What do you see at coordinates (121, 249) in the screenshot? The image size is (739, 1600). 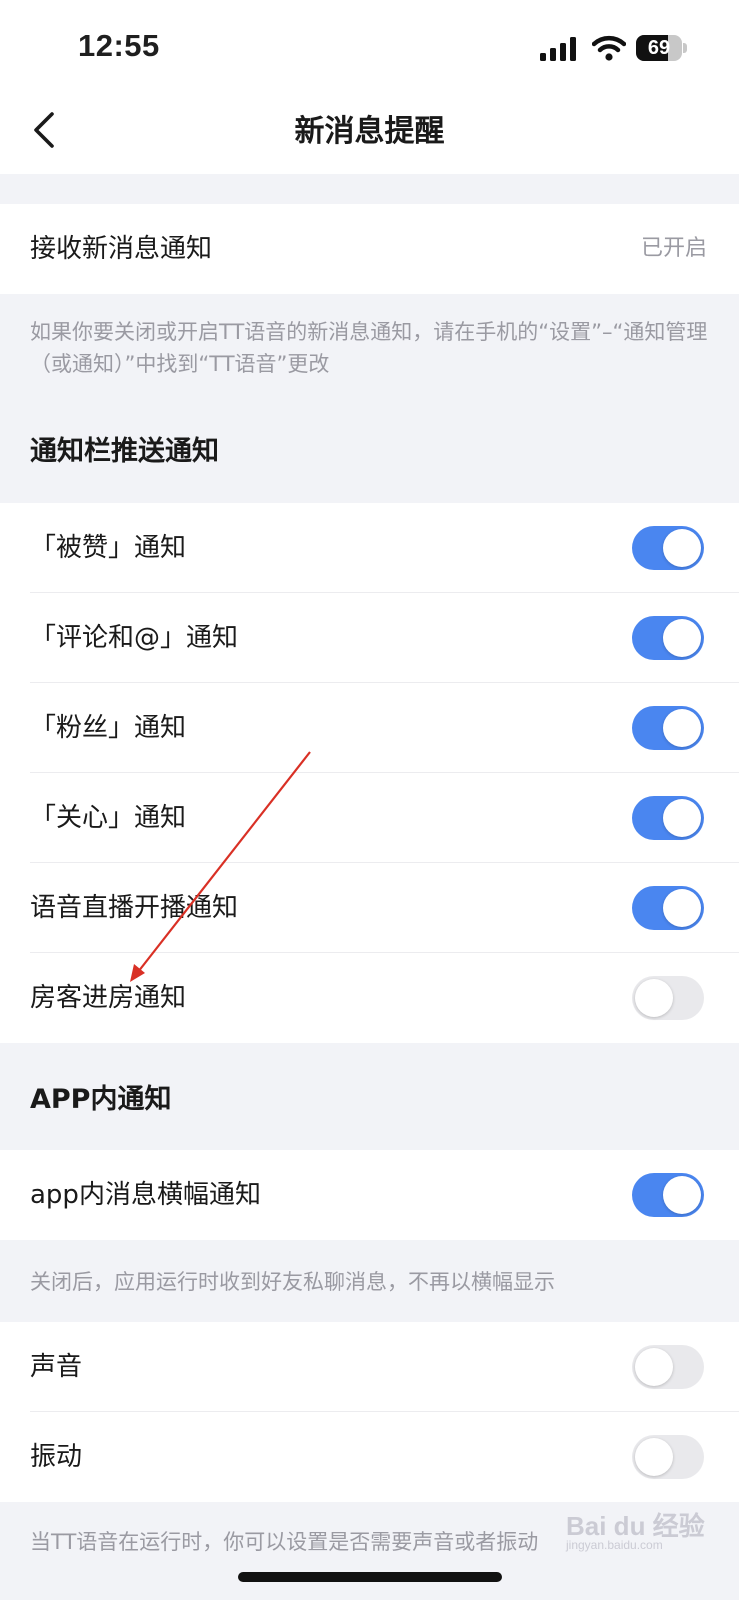 I see `receive-notifications-label: 接收新消息通知` at bounding box center [121, 249].